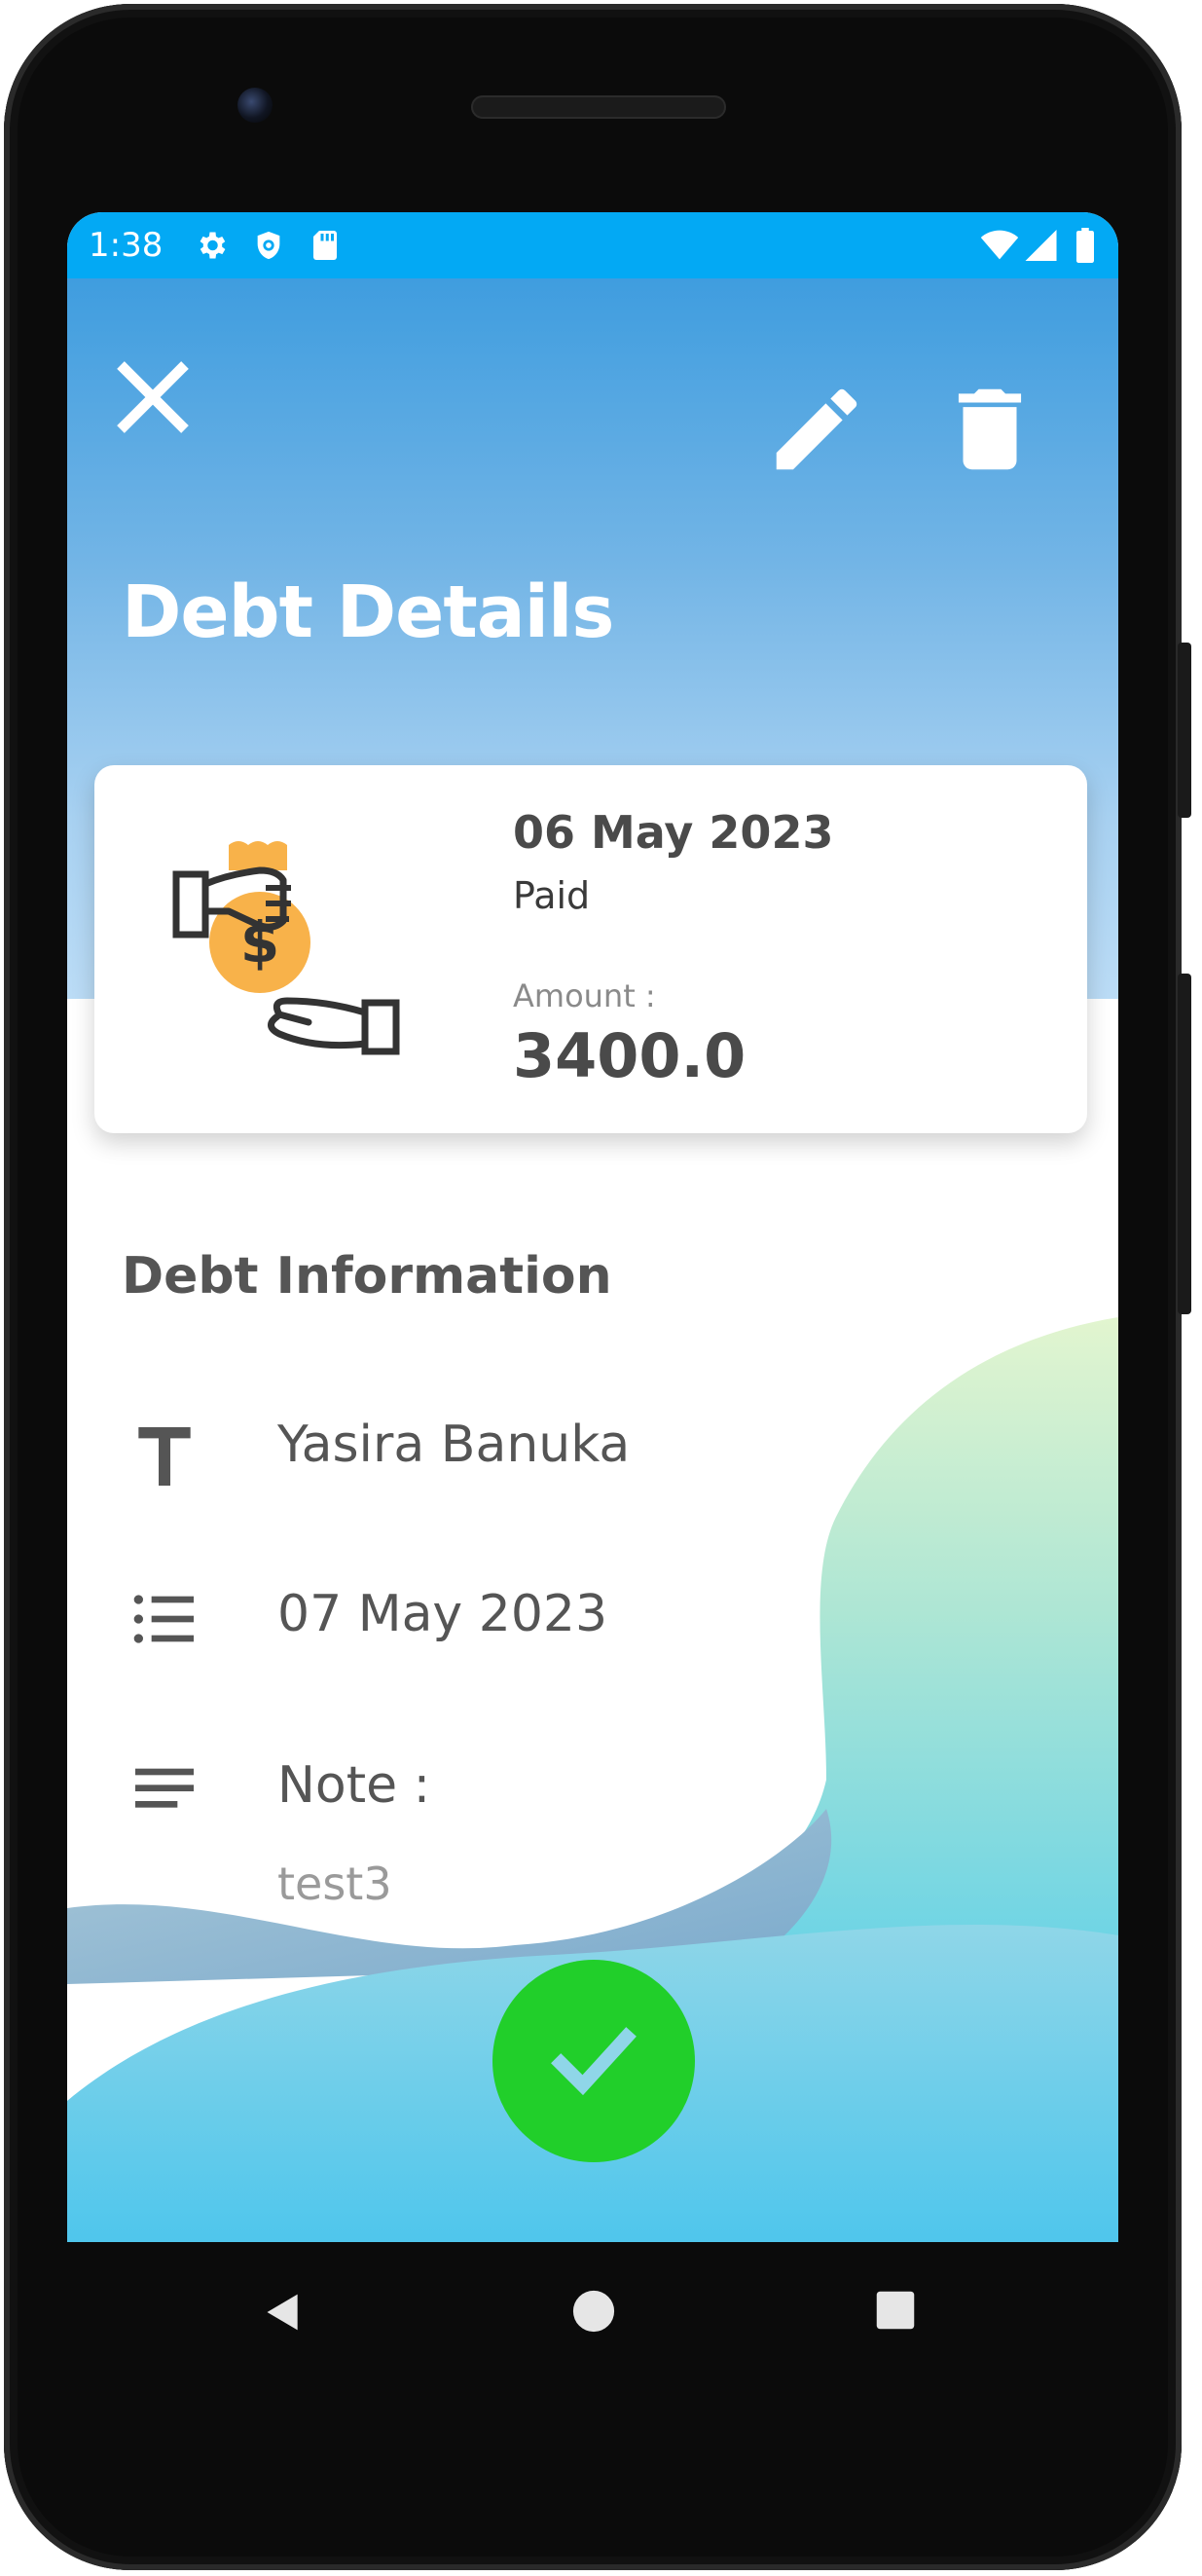 The image size is (1202, 2576). I want to click on power-button, so click(1184, 730).